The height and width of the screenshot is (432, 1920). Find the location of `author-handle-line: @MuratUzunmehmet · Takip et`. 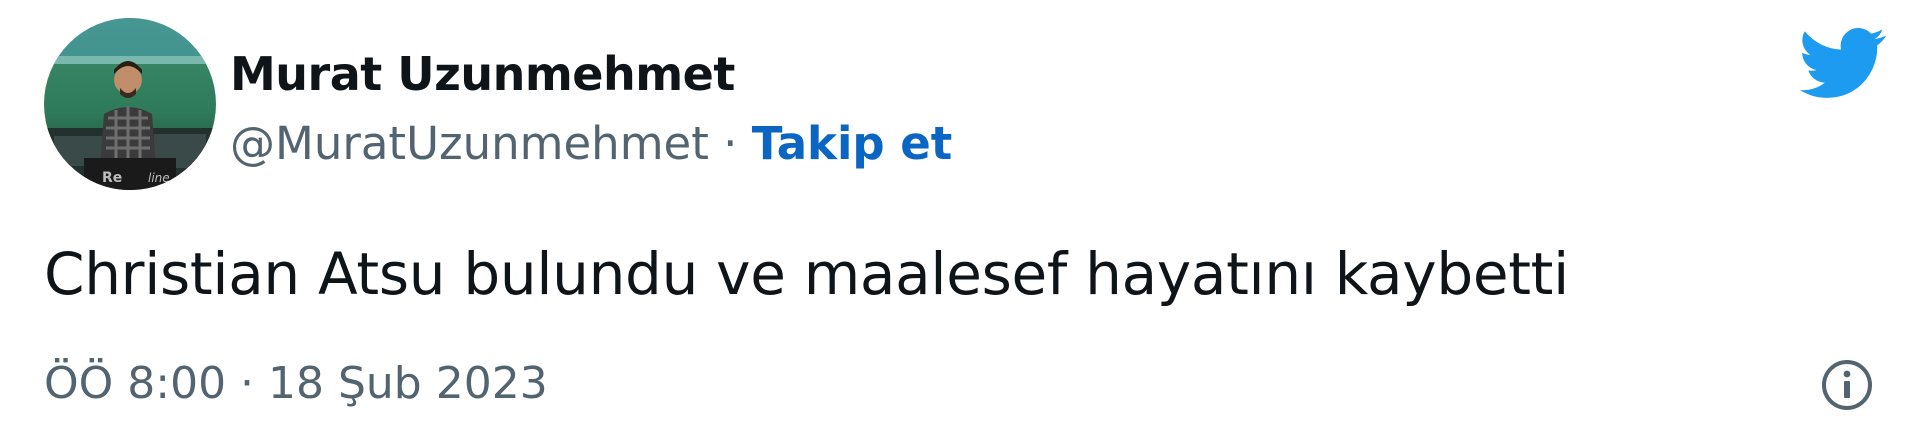

author-handle-line: @MuratUzunmehmet · Takip et is located at coordinates (591, 144).